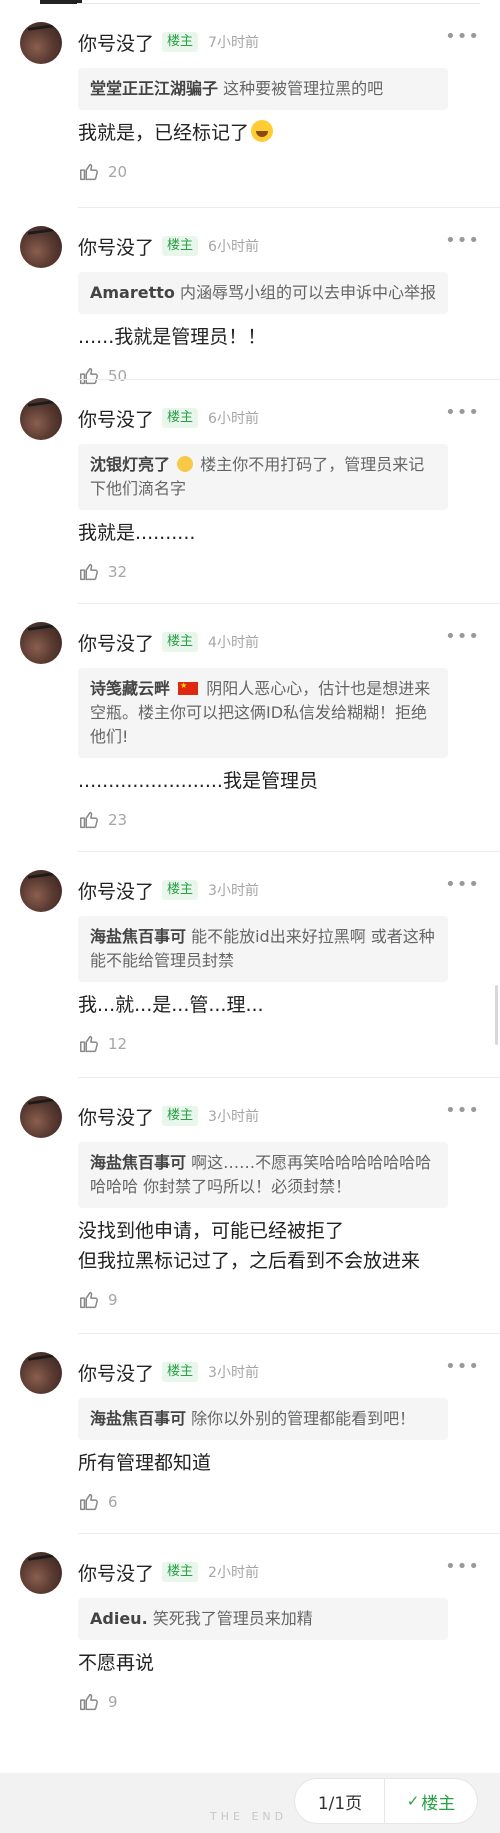 The width and height of the screenshot is (500, 1833). What do you see at coordinates (263, 293) in the screenshot?
I see `quoted-reply: Amaretto 内涵辱骂小组的可以去申诉中心举报` at bounding box center [263, 293].